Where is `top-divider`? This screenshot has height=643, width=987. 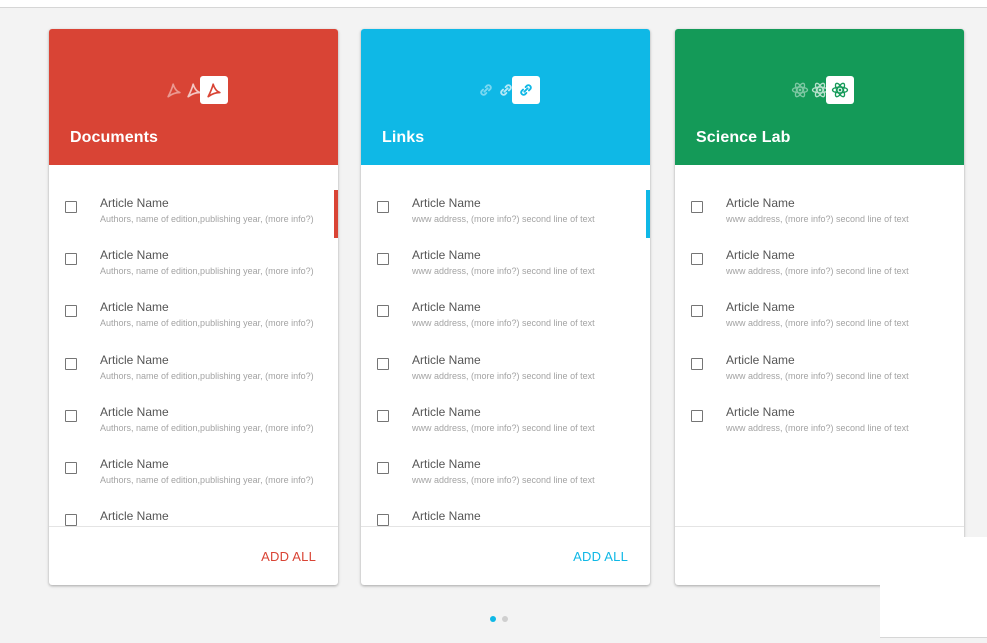
top-divider is located at coordinates (493, 4).